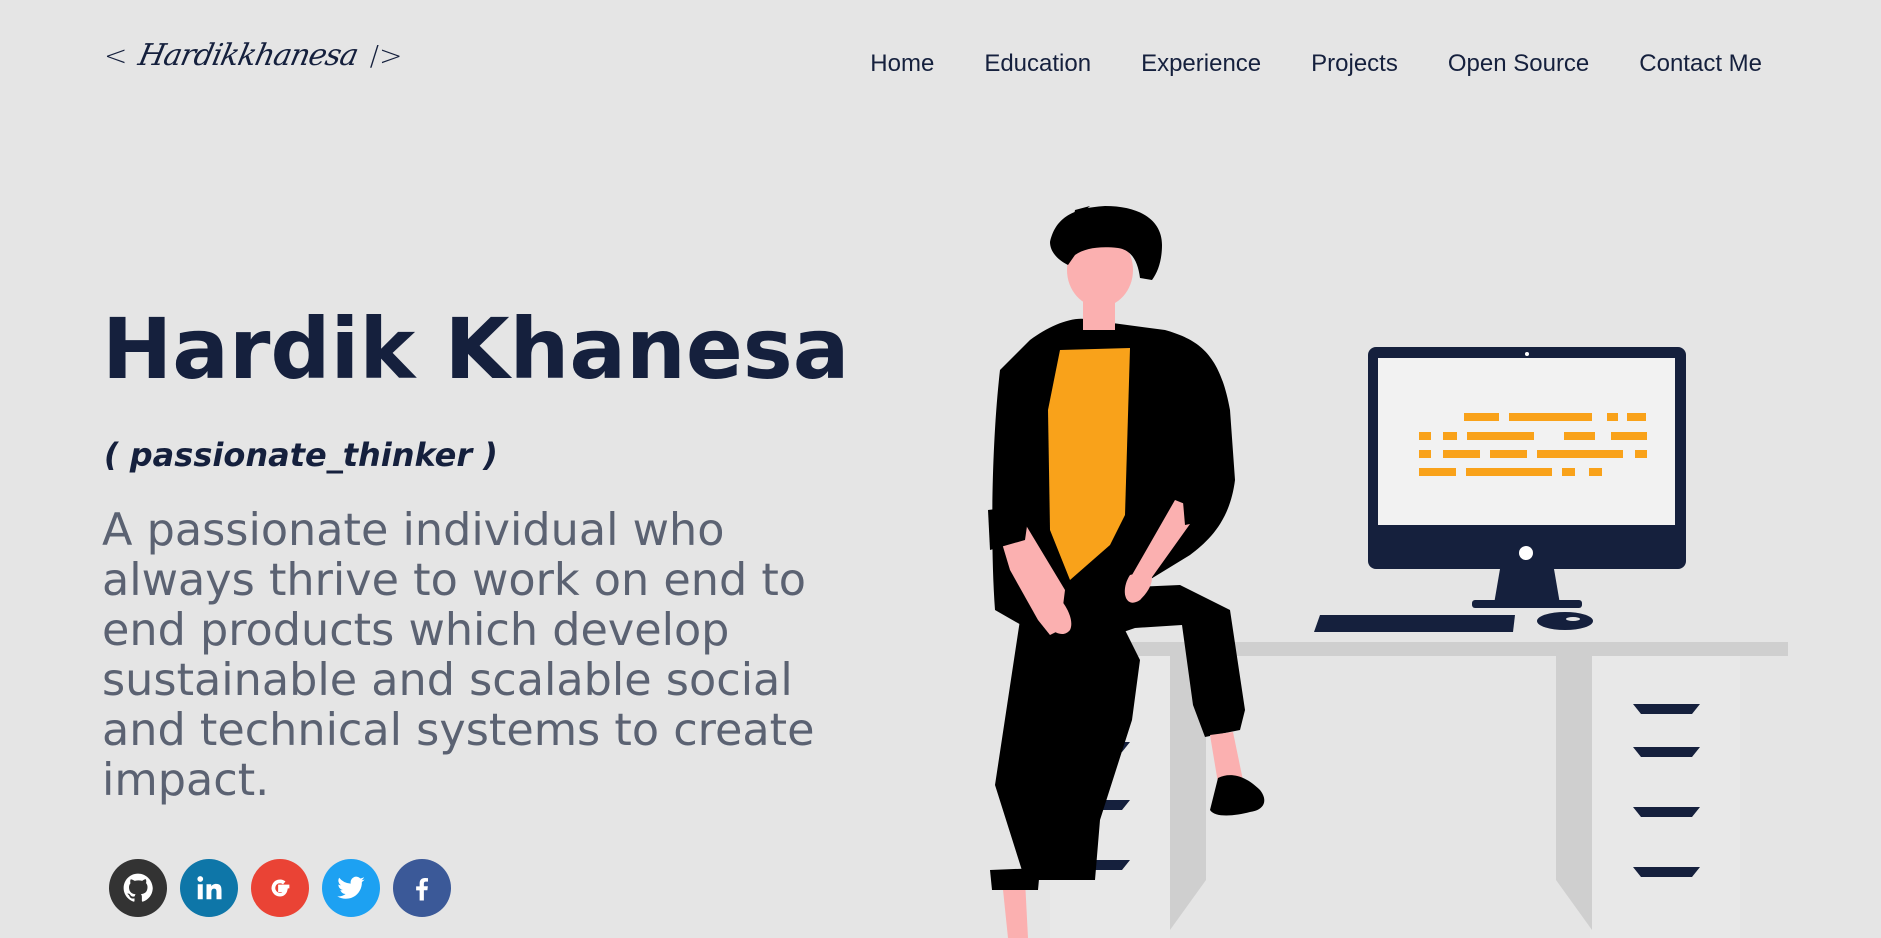 This screenshot has width=1881, height=938. I want to click on nav-projects: Projects, so click(1354, 64).